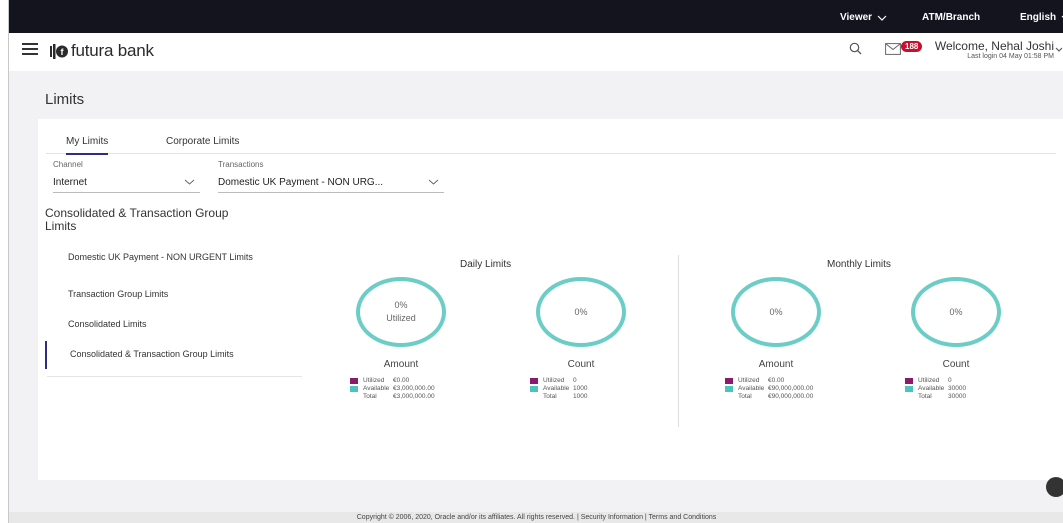 The image size is (1063, 523). Describe the element at coordinates (65, 99) in the screenshot. I see `page-title: Limits` at that location.